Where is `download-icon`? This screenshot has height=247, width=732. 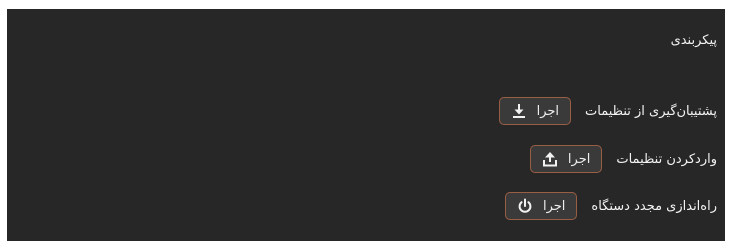 download-icon is located at coordinates (519, 111).